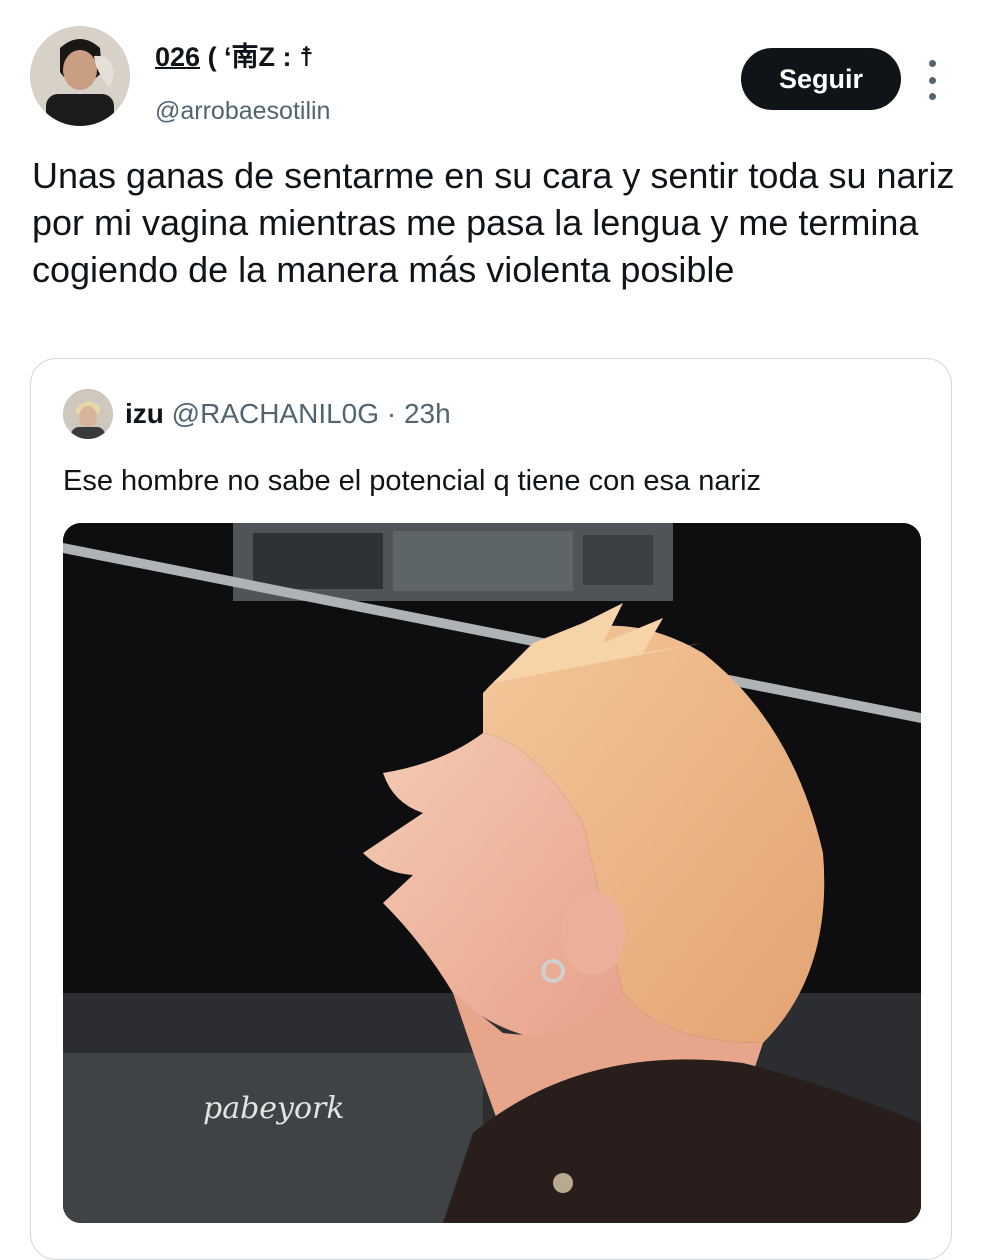 This screenshot has width=983, height=1260. I want to click on quoted-author-avatar, so click(88, 414).